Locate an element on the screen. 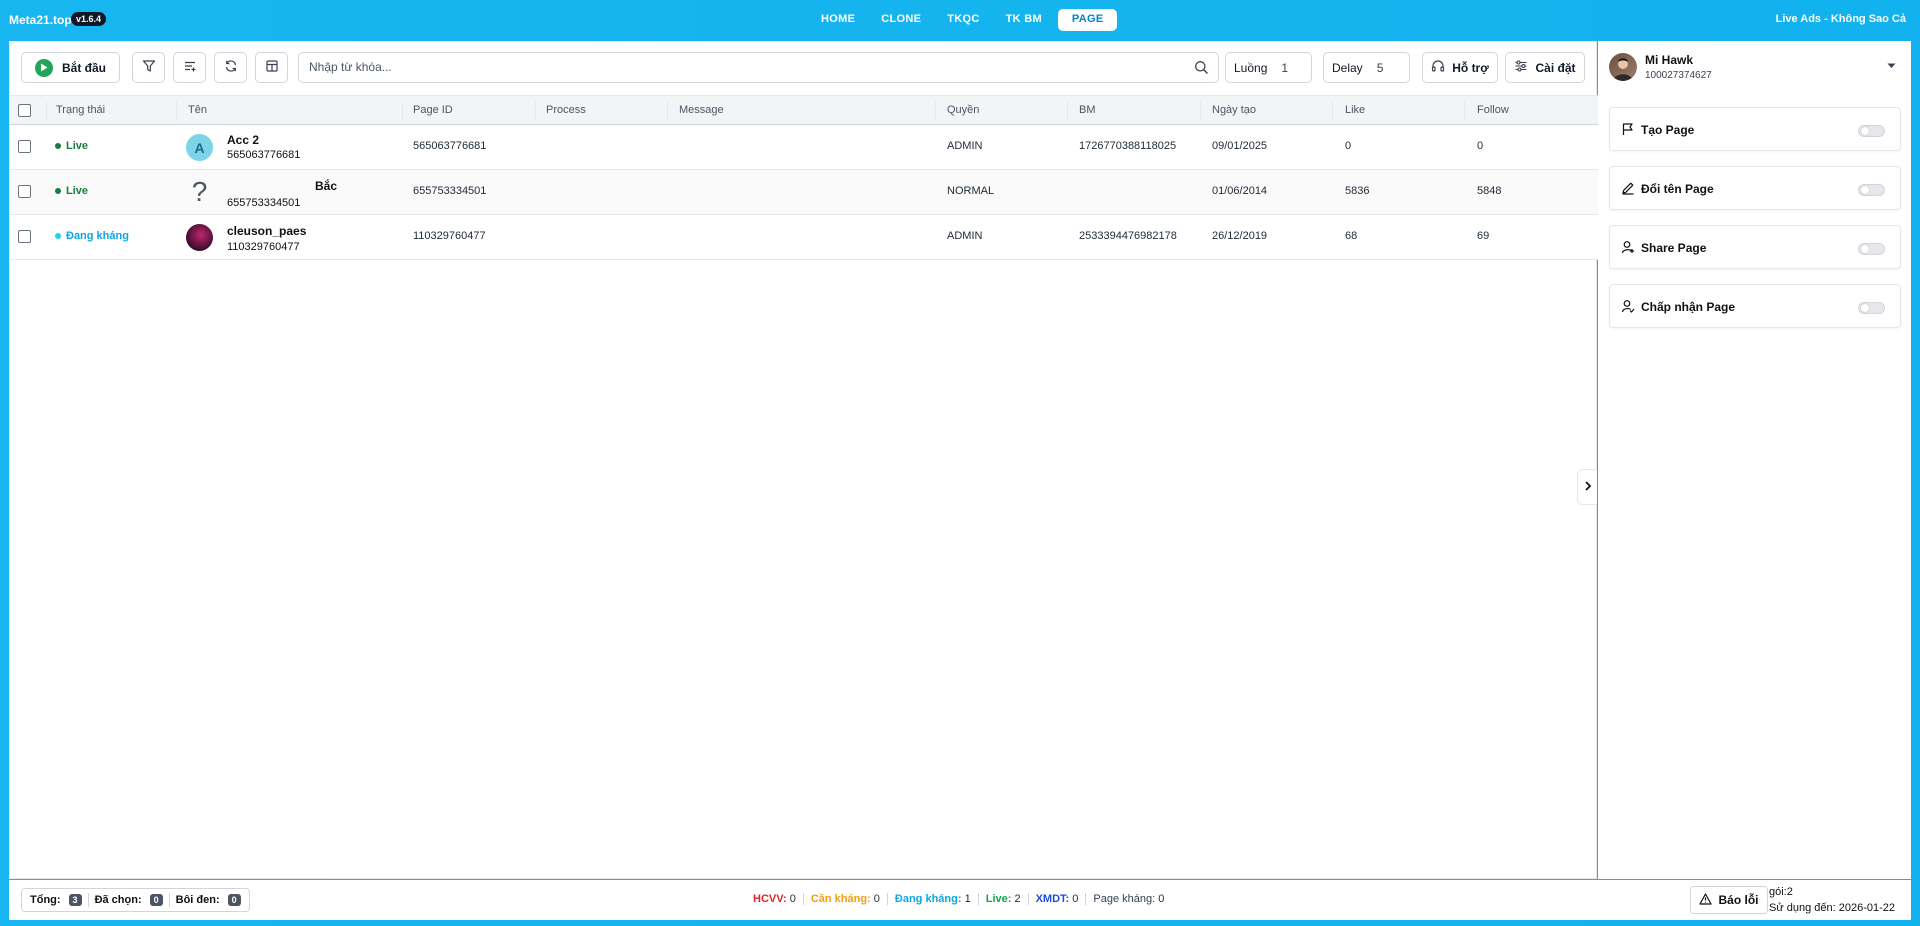 The image size is (1920, 926). col-message: Message is located at coordinates (701, 110).